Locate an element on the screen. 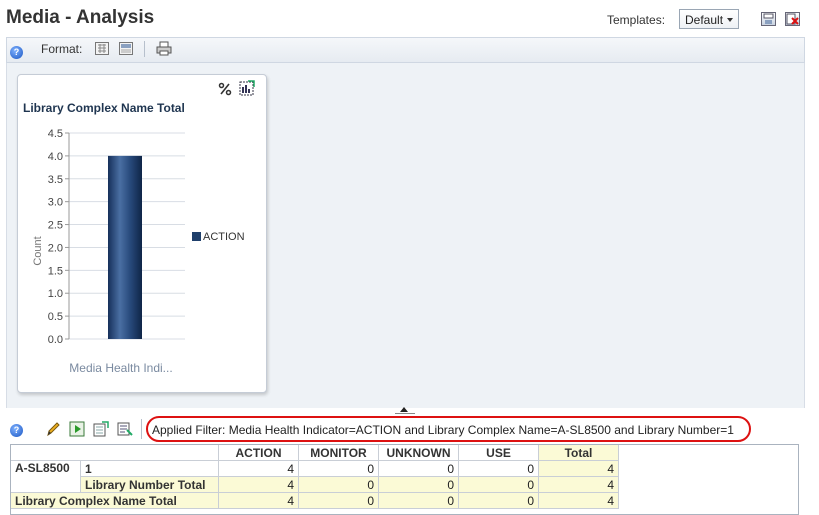  column-header: UNKNOWN is located at coordinates (418, 452).